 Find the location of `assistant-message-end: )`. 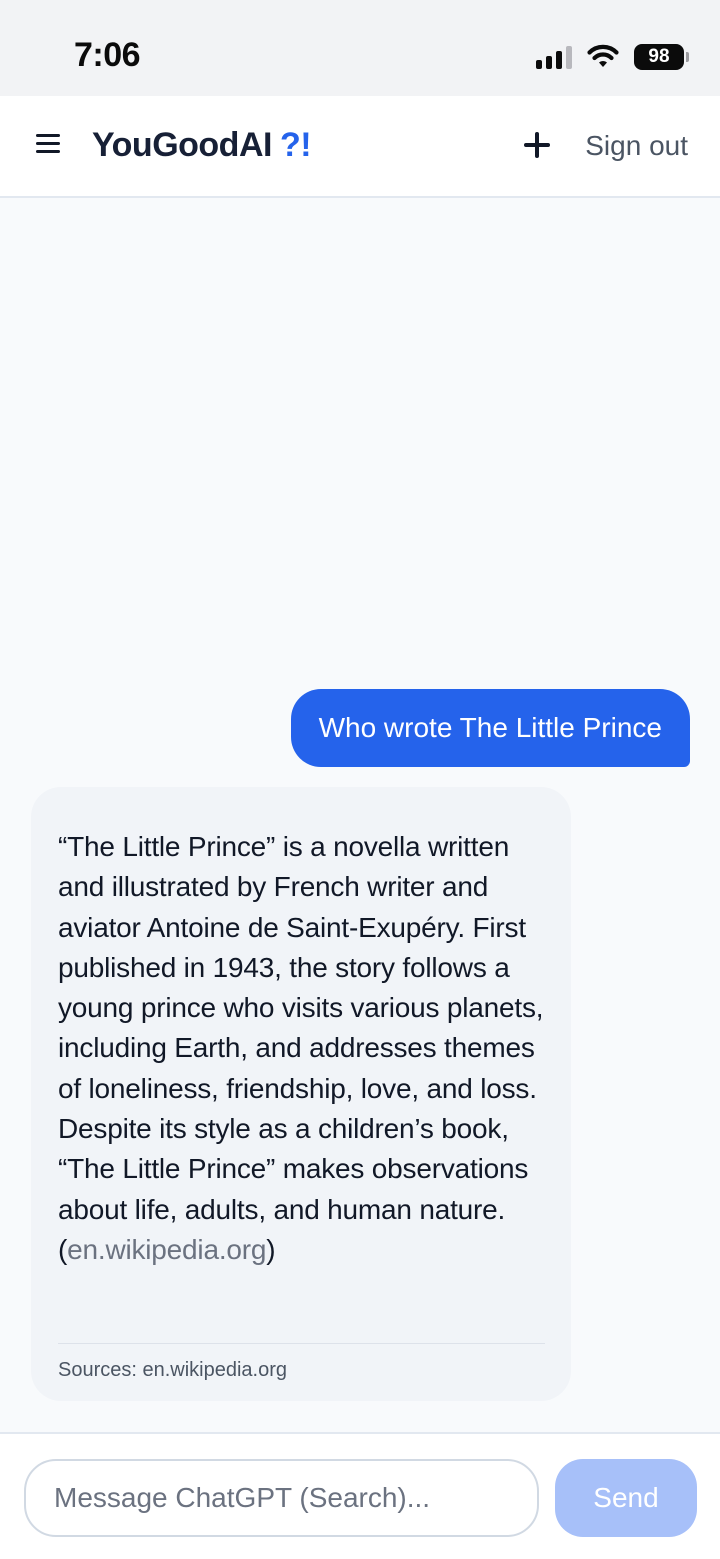

assistant-message-end: ) is located at coordinates (271, 1249).